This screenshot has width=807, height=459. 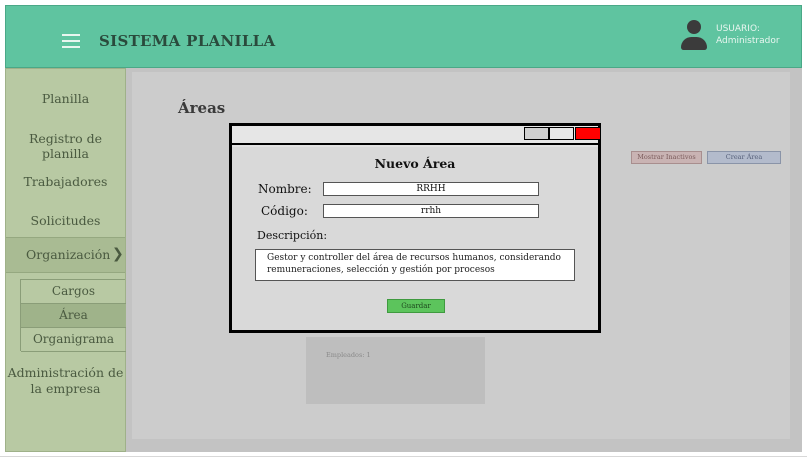 I want to click on sidebar-item-registro-planilla: Registro de planilla, so click(x=65, y=146).